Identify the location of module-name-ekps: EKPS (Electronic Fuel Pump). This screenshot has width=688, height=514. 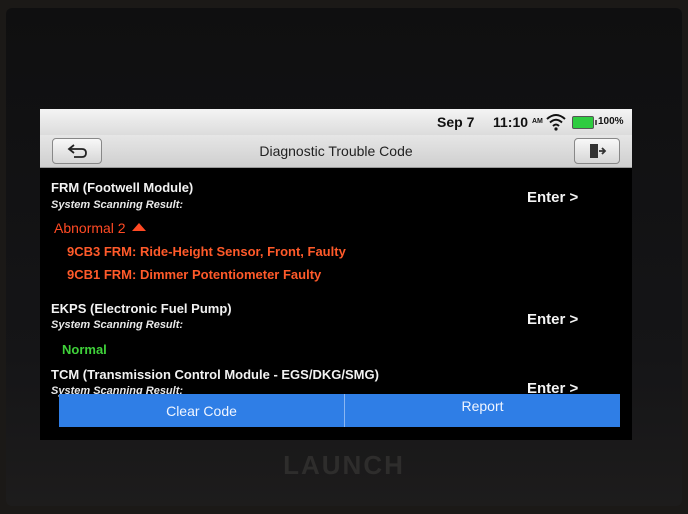
(141, 308).